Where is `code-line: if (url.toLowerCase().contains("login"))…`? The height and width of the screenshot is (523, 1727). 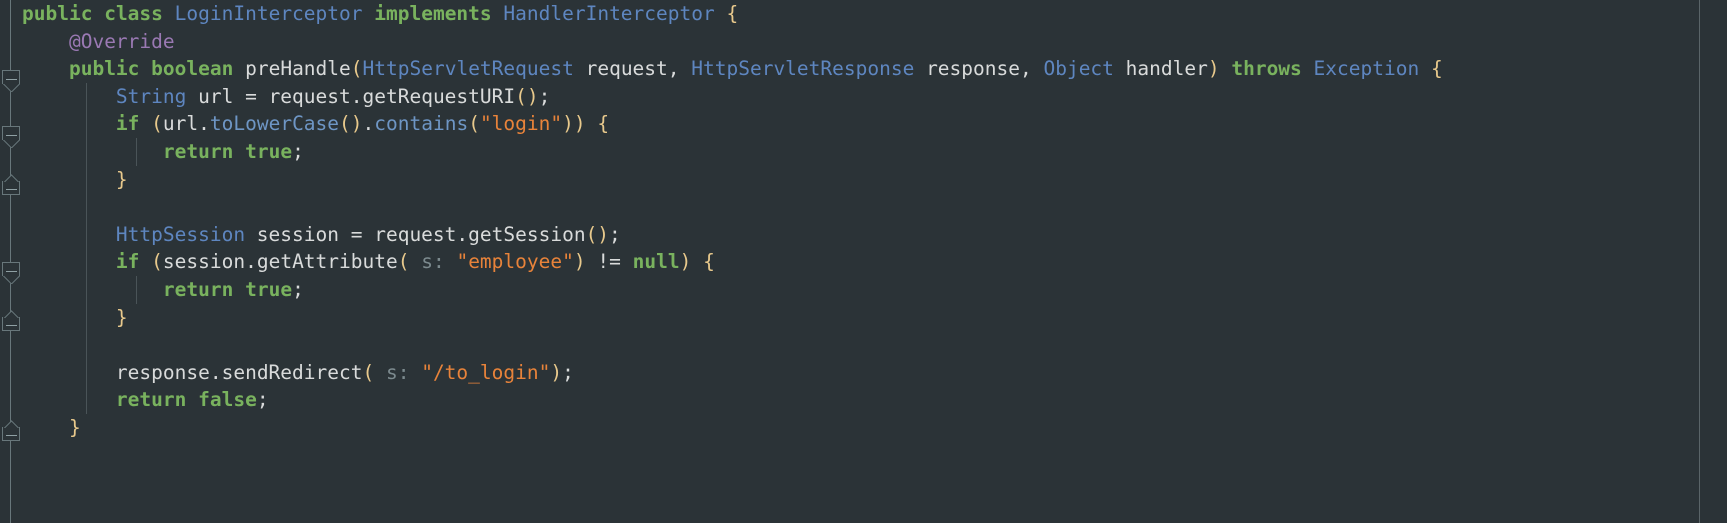 code-line: if (url.toLowerCase().contains("login"))… is located at coordinates (874, 124).